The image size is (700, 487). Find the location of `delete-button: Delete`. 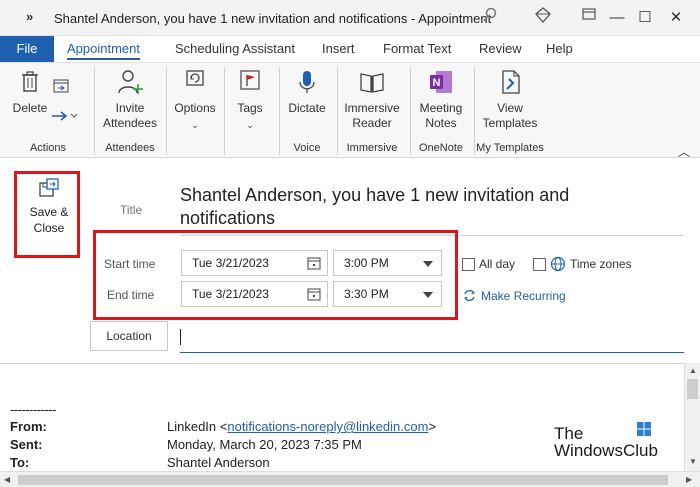

delete-button: Delete is located at coordinates (30, 91).